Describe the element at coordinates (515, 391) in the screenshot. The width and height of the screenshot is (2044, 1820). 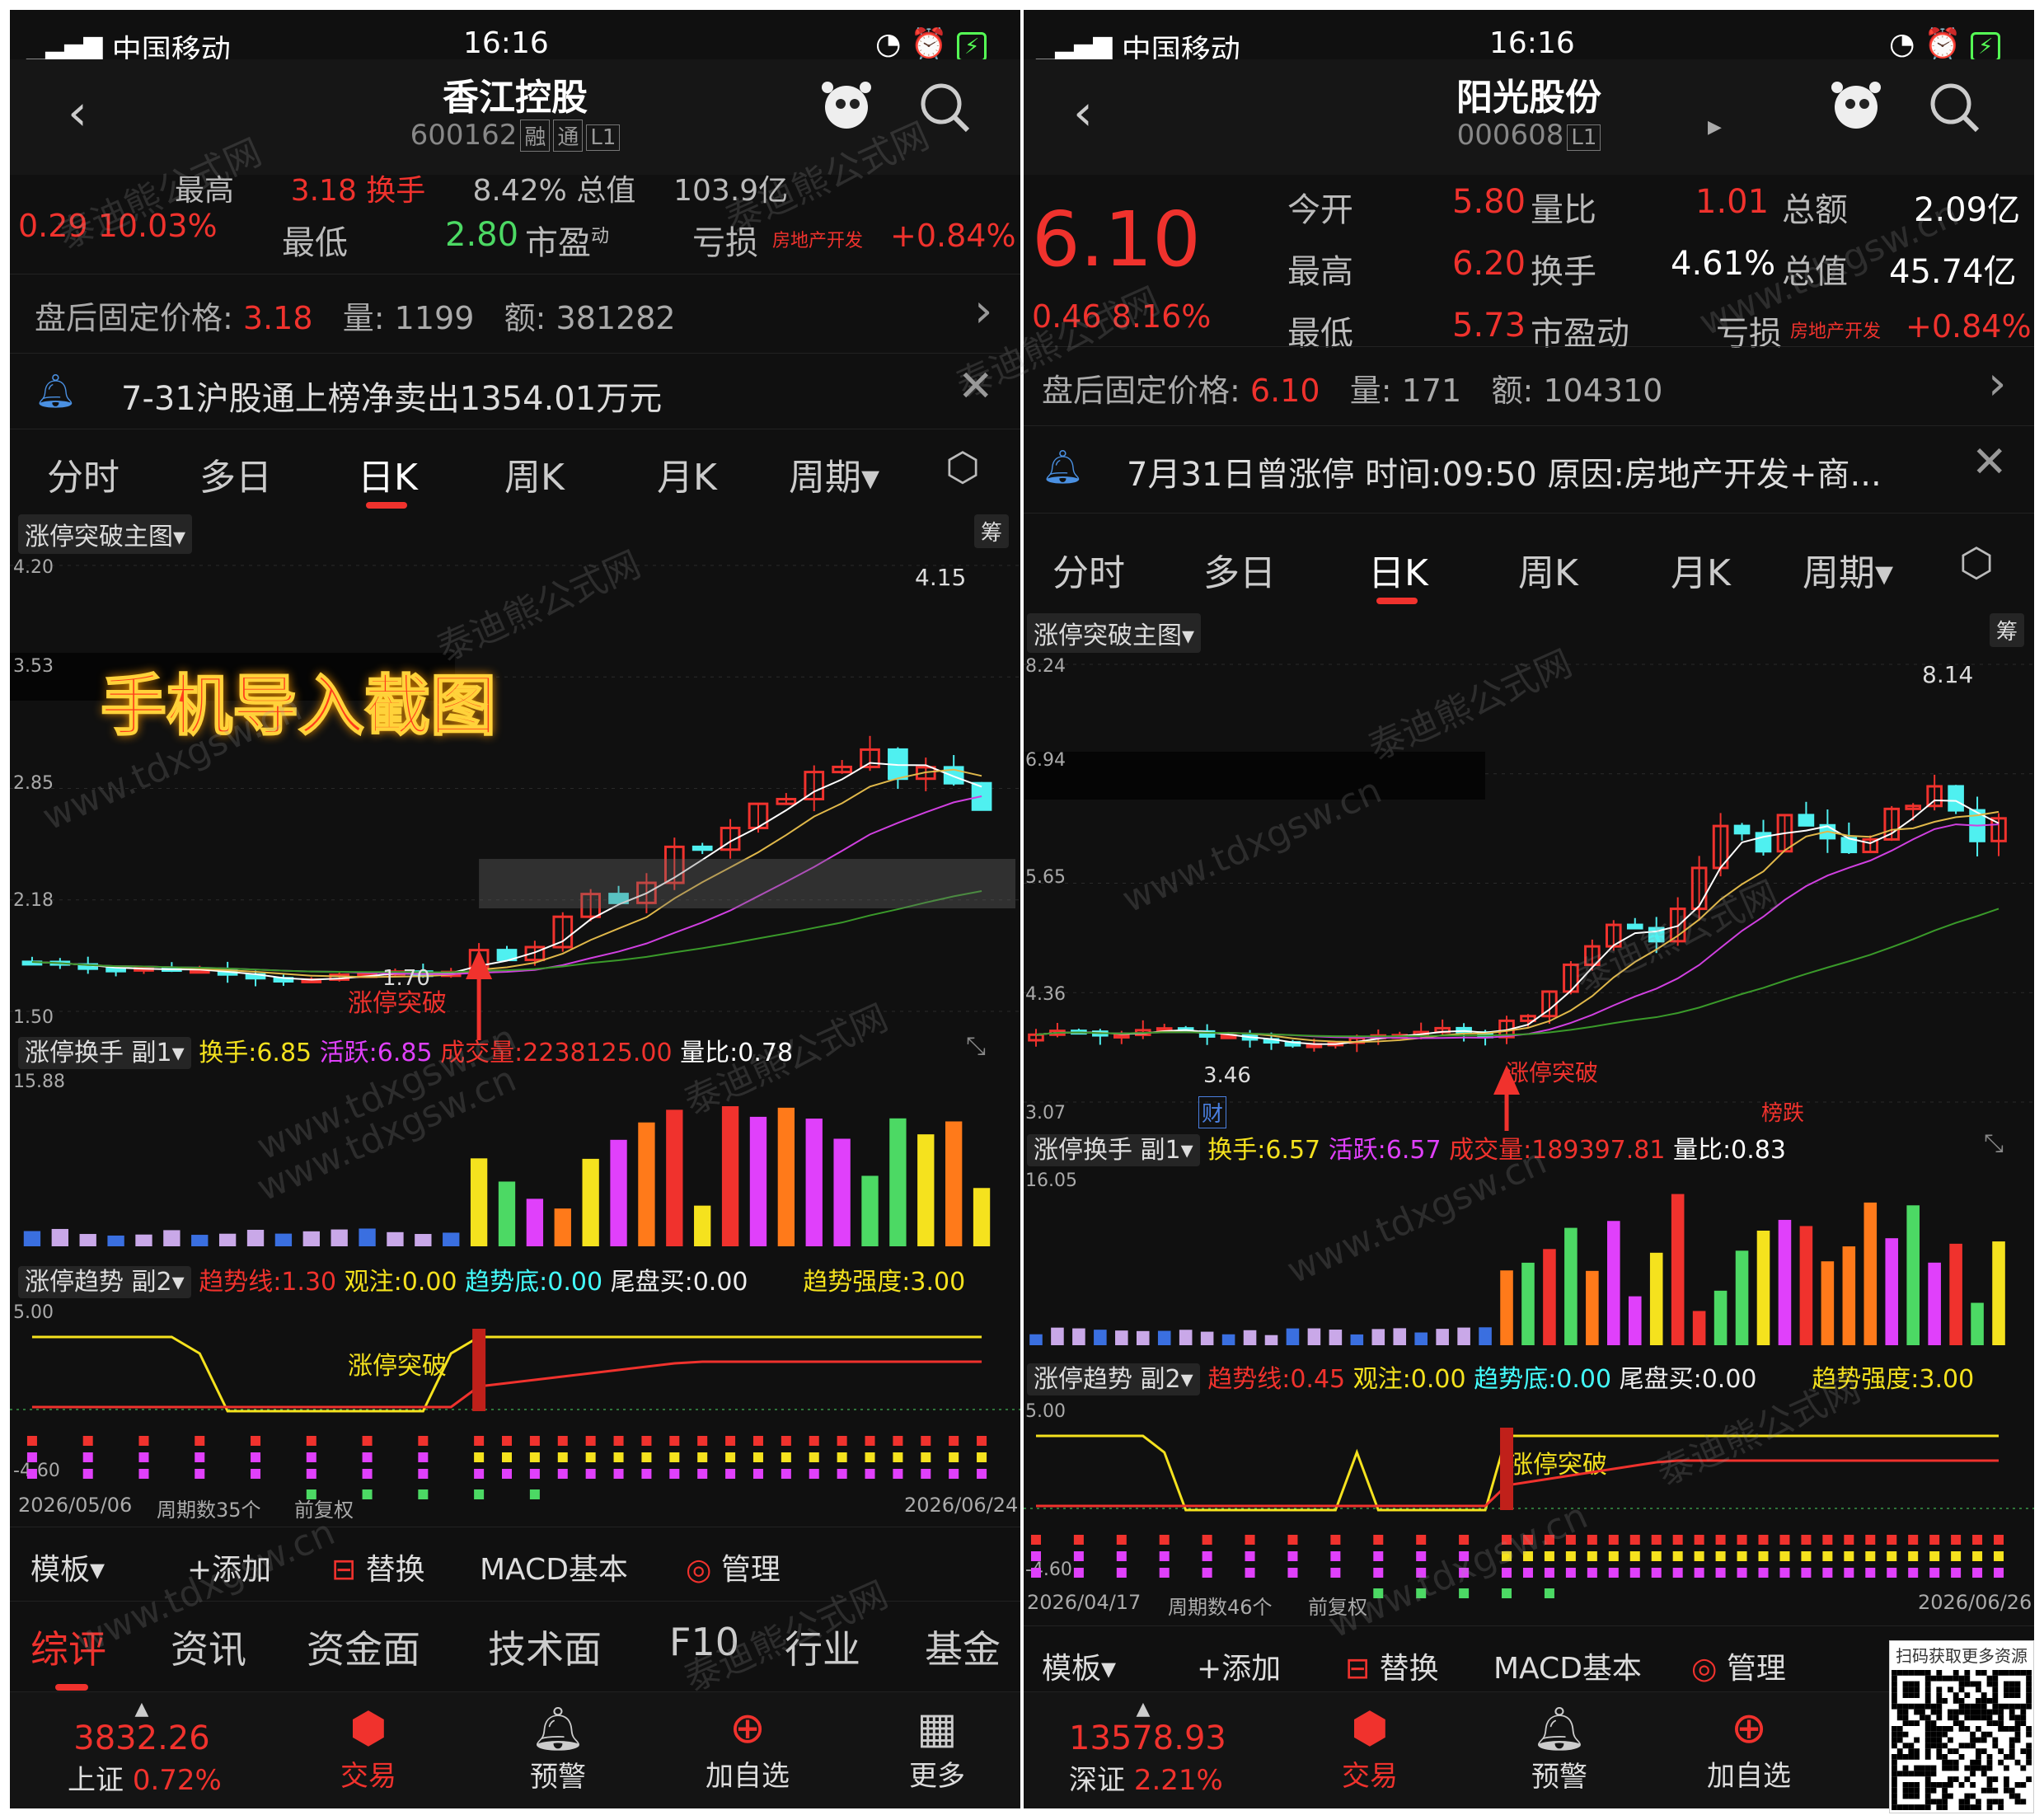
I see `notice-row: 🔔︎ 7-31沪股通上榜净卖出1354.01万元 ✕` at that location.